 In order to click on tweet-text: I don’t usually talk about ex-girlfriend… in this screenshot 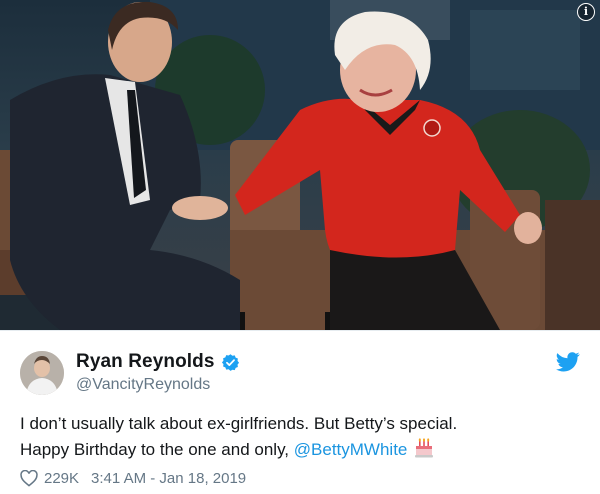, I will do `click(302, 437)`.